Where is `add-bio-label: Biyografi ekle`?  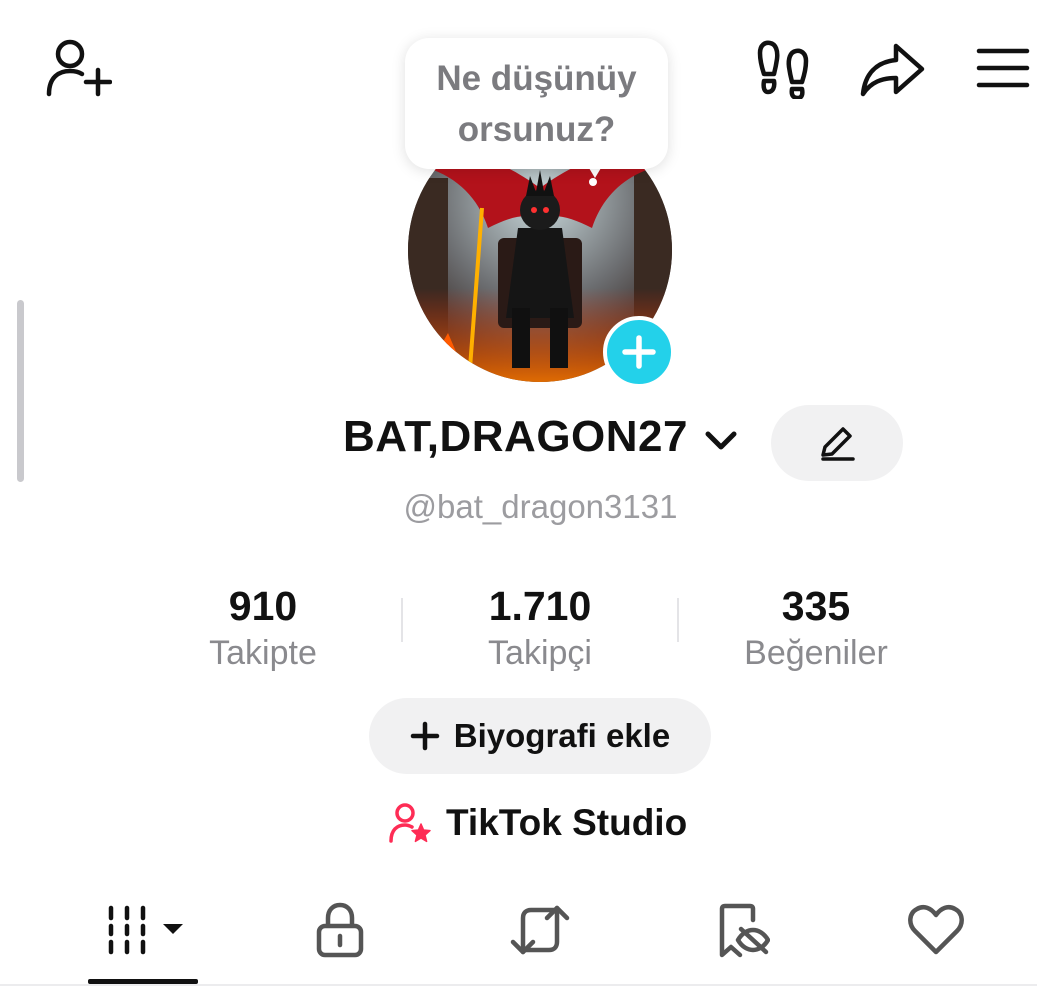
add-bio-label: Biyografi ekle is located at coordinates (562, 735).